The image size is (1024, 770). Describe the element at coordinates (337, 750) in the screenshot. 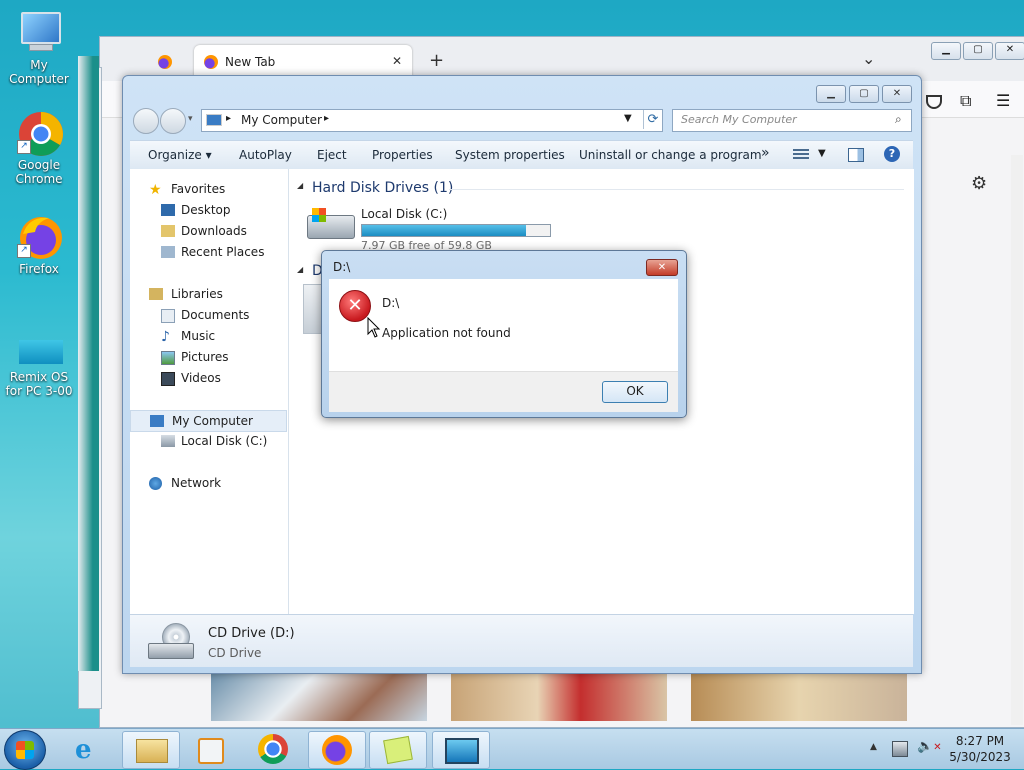

I see `taskbar-firefox` at that location.